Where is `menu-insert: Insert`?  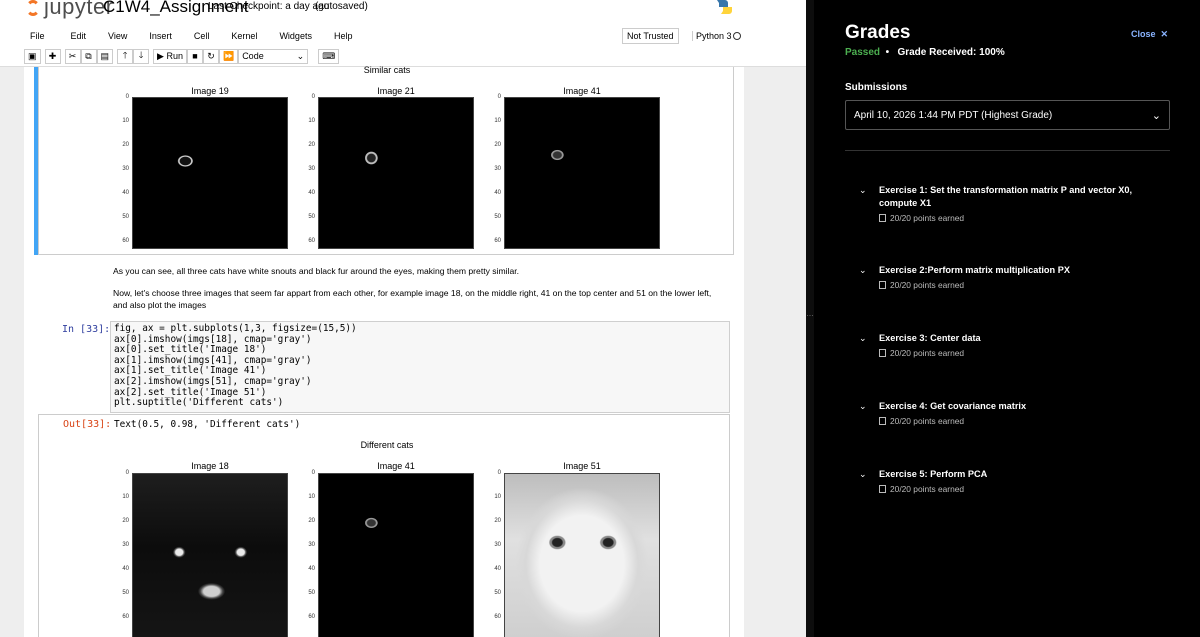 menu-insert: Insert is located at coordinates (160, 36).